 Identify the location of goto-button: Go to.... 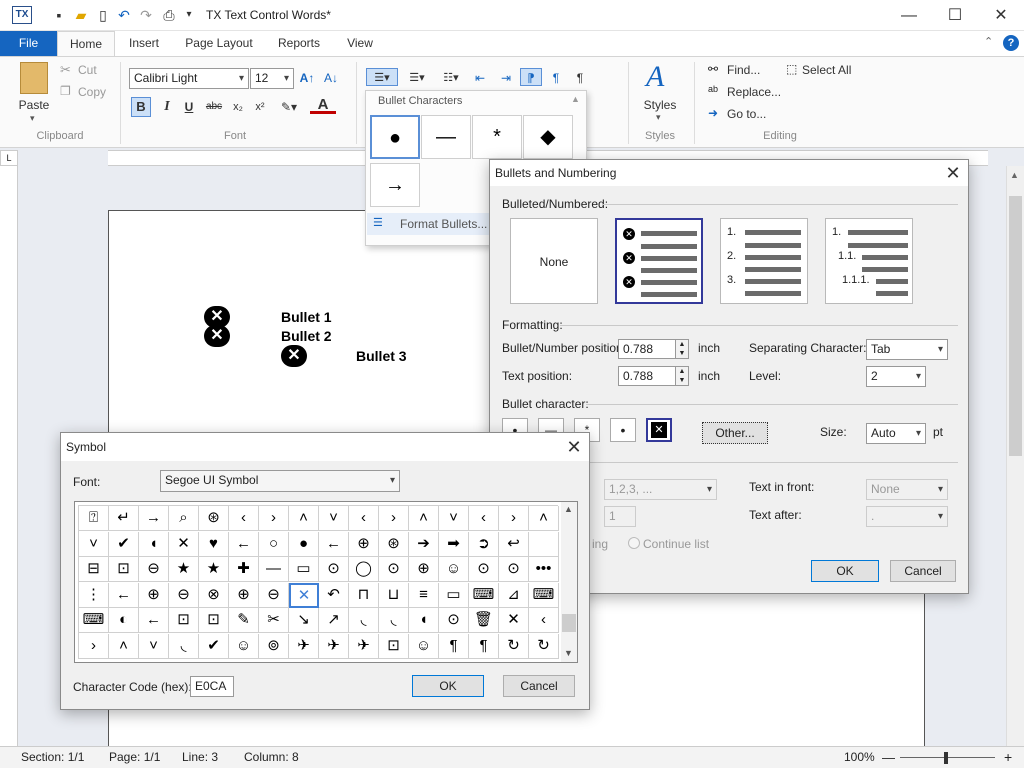
(746, 114).